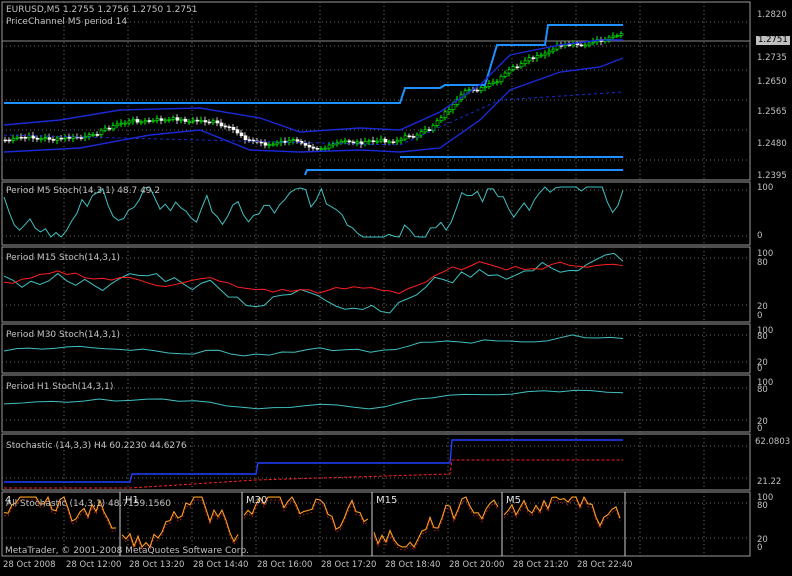 The height and width of the screenshot is (576, 792). What do you see at coordinates (60, 387) in the screenshot?
I see `h1-stoch-label: Period H1 Stoch(14,3,1)` at bounding box center [60, 387].